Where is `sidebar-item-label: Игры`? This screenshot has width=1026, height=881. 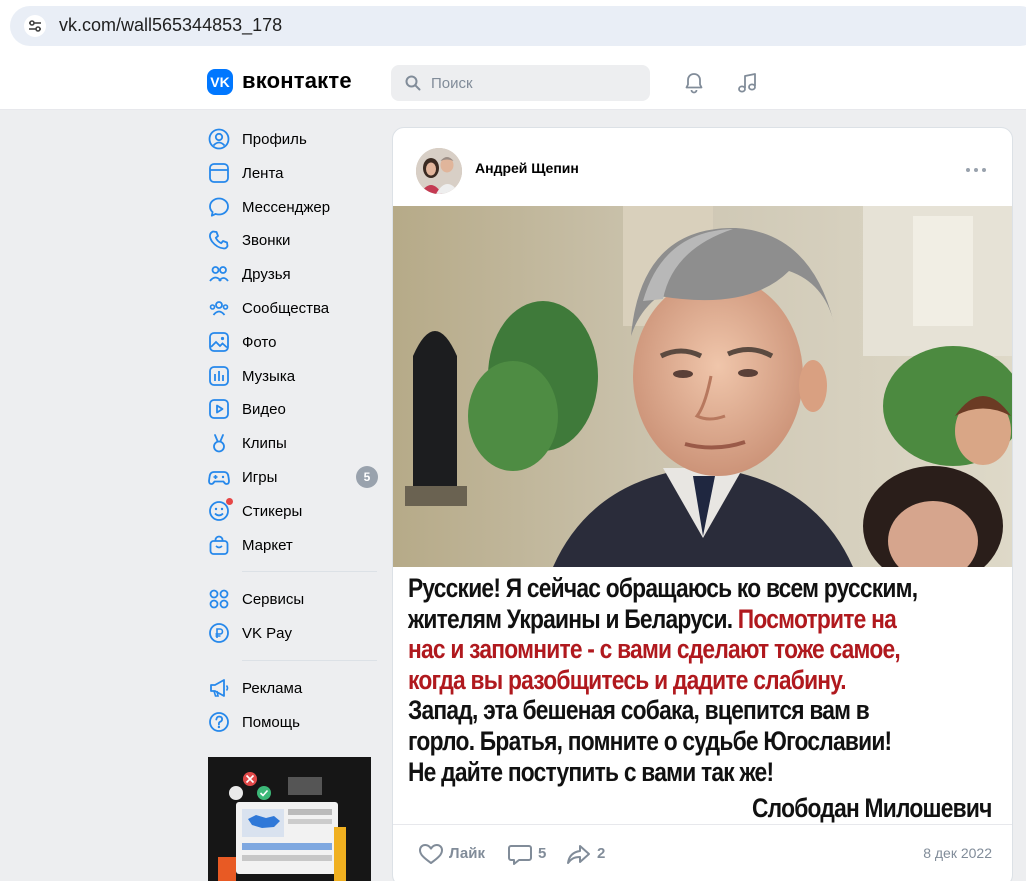
sidebar-item-label: Игры is located at coordinates (260, 477).